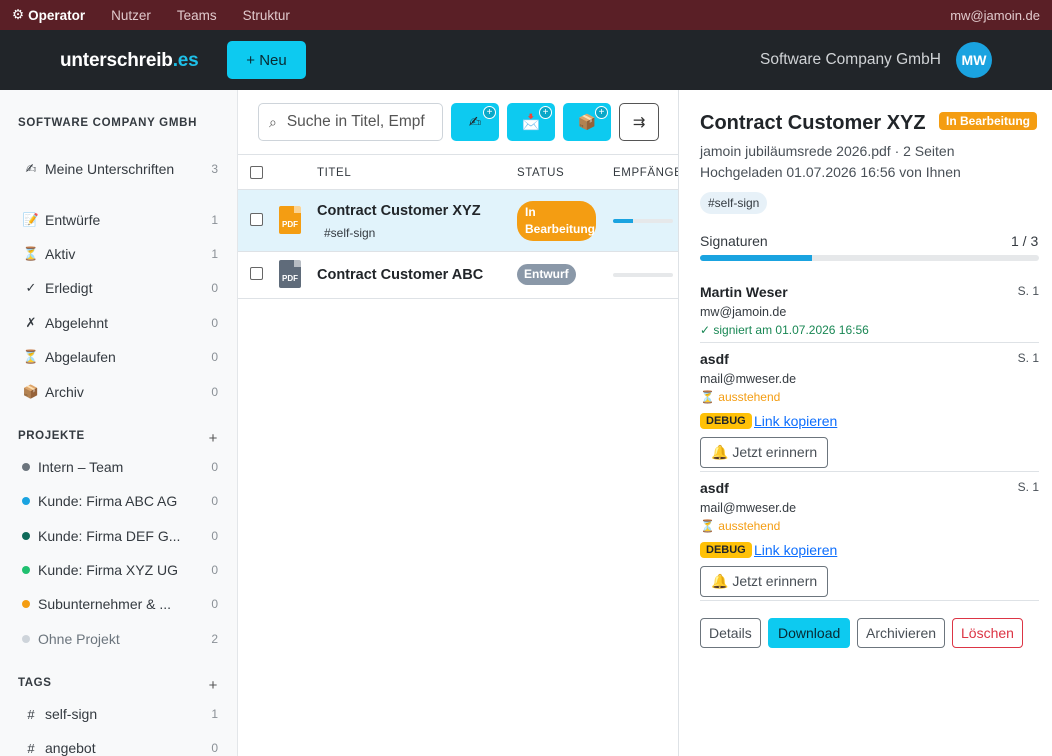 The image size is (1052, 756). I want to click on archive-button: Archivieren, so click(901, 633).